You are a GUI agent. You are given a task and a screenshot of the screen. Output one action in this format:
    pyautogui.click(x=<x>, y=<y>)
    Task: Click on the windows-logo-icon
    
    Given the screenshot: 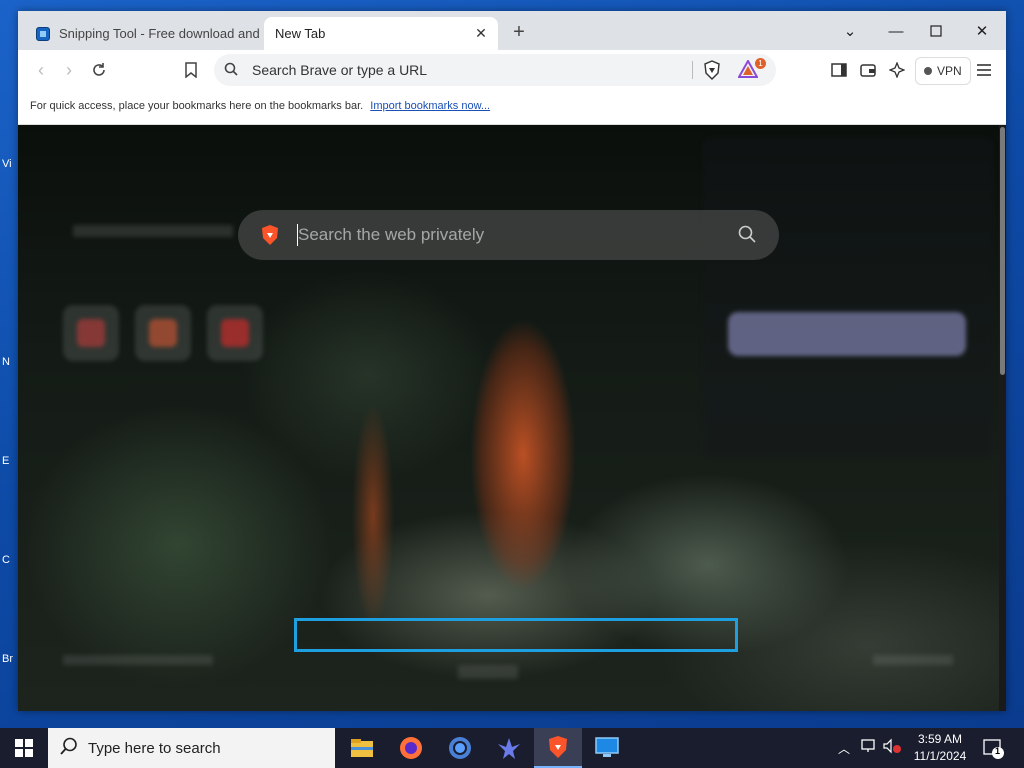 What is the action you would take?
    pyautogui.click(x=24, y=748)
    